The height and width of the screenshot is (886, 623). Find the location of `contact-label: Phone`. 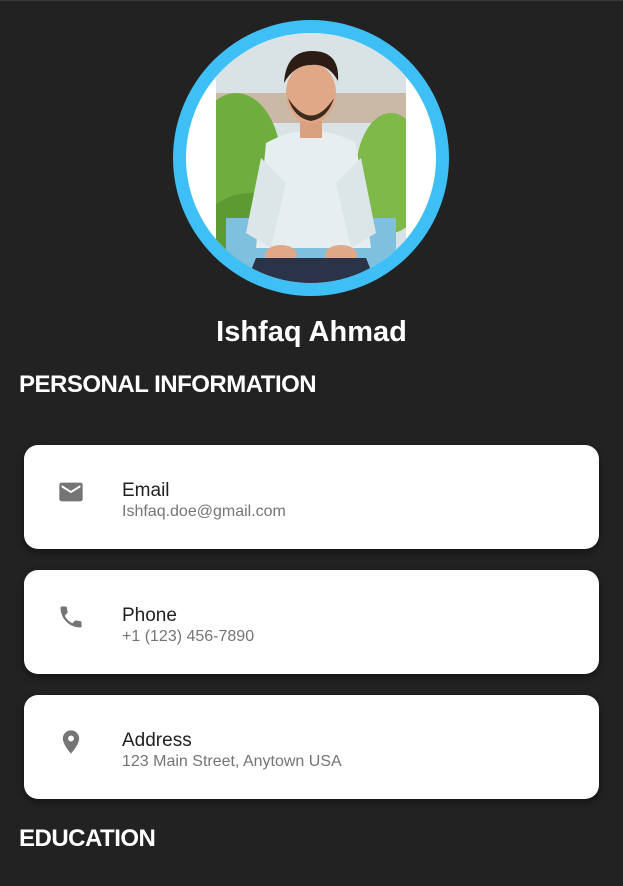

contact-label: Phone is located at coordinates (149, 615).